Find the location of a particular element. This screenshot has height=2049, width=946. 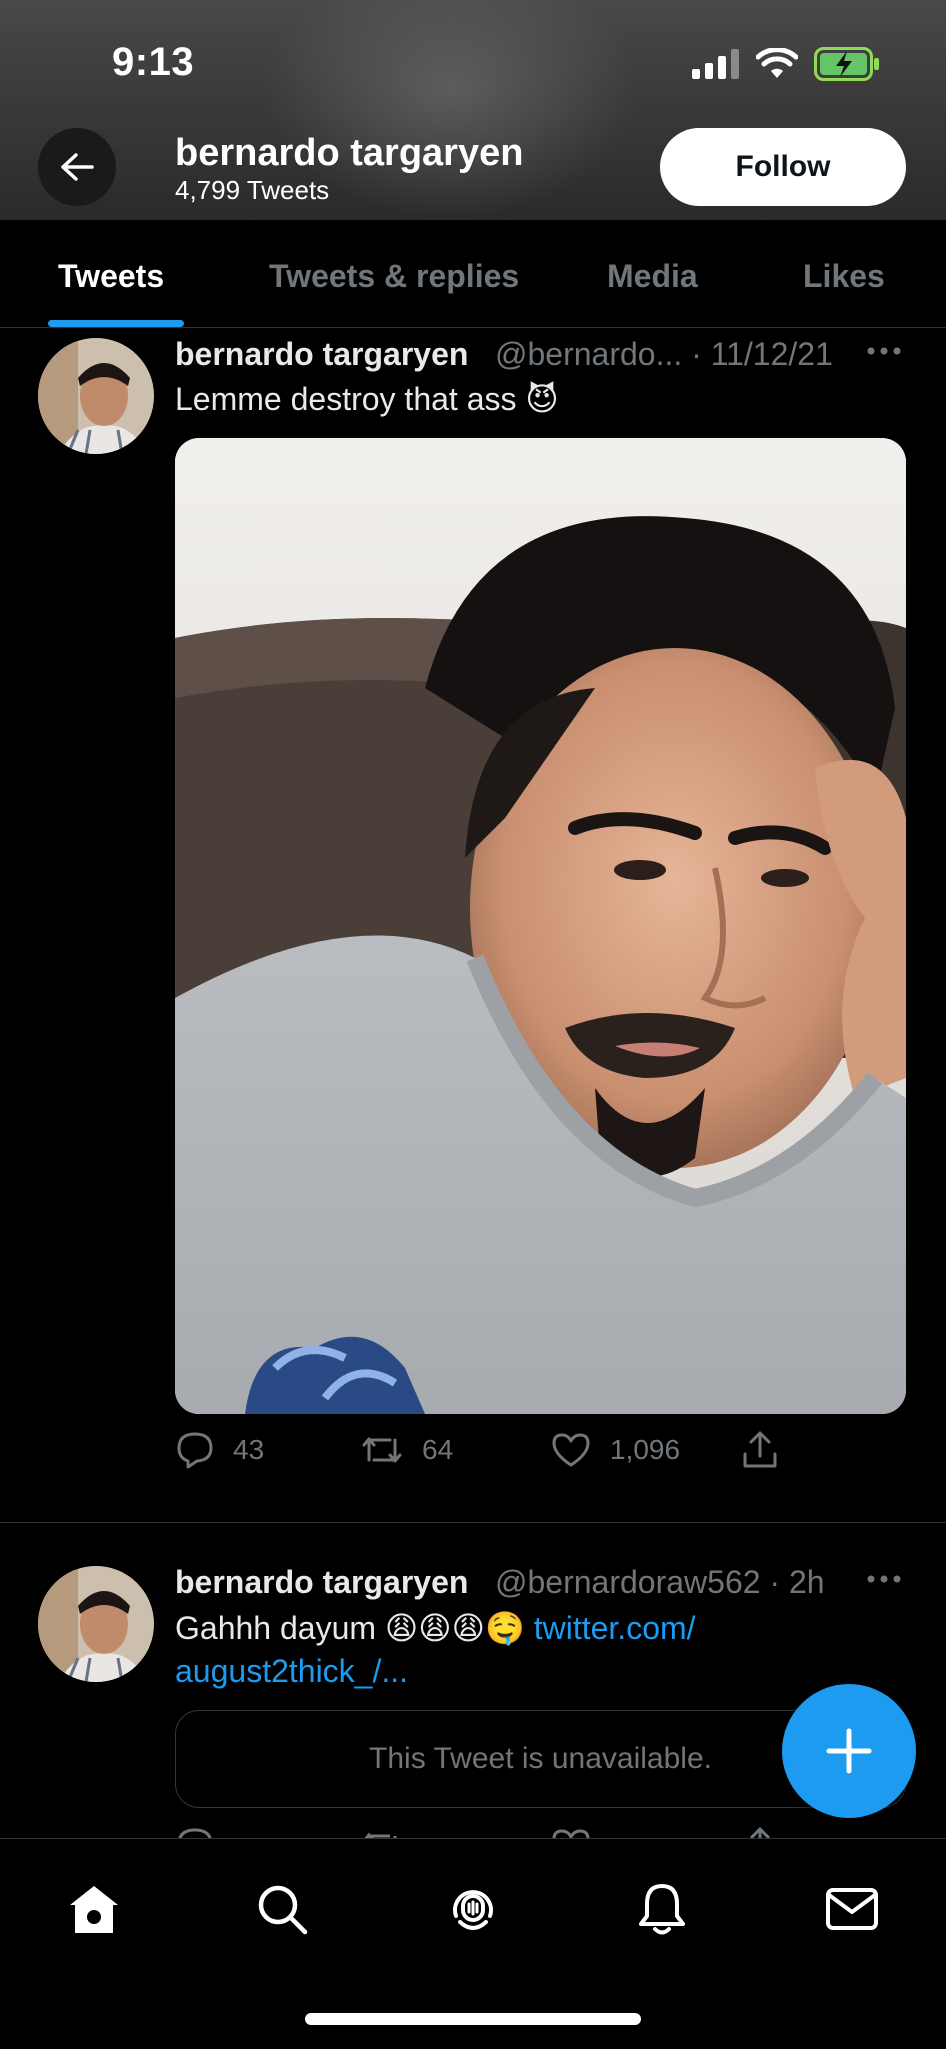

nav-search is located at coordinates (282, 1909).